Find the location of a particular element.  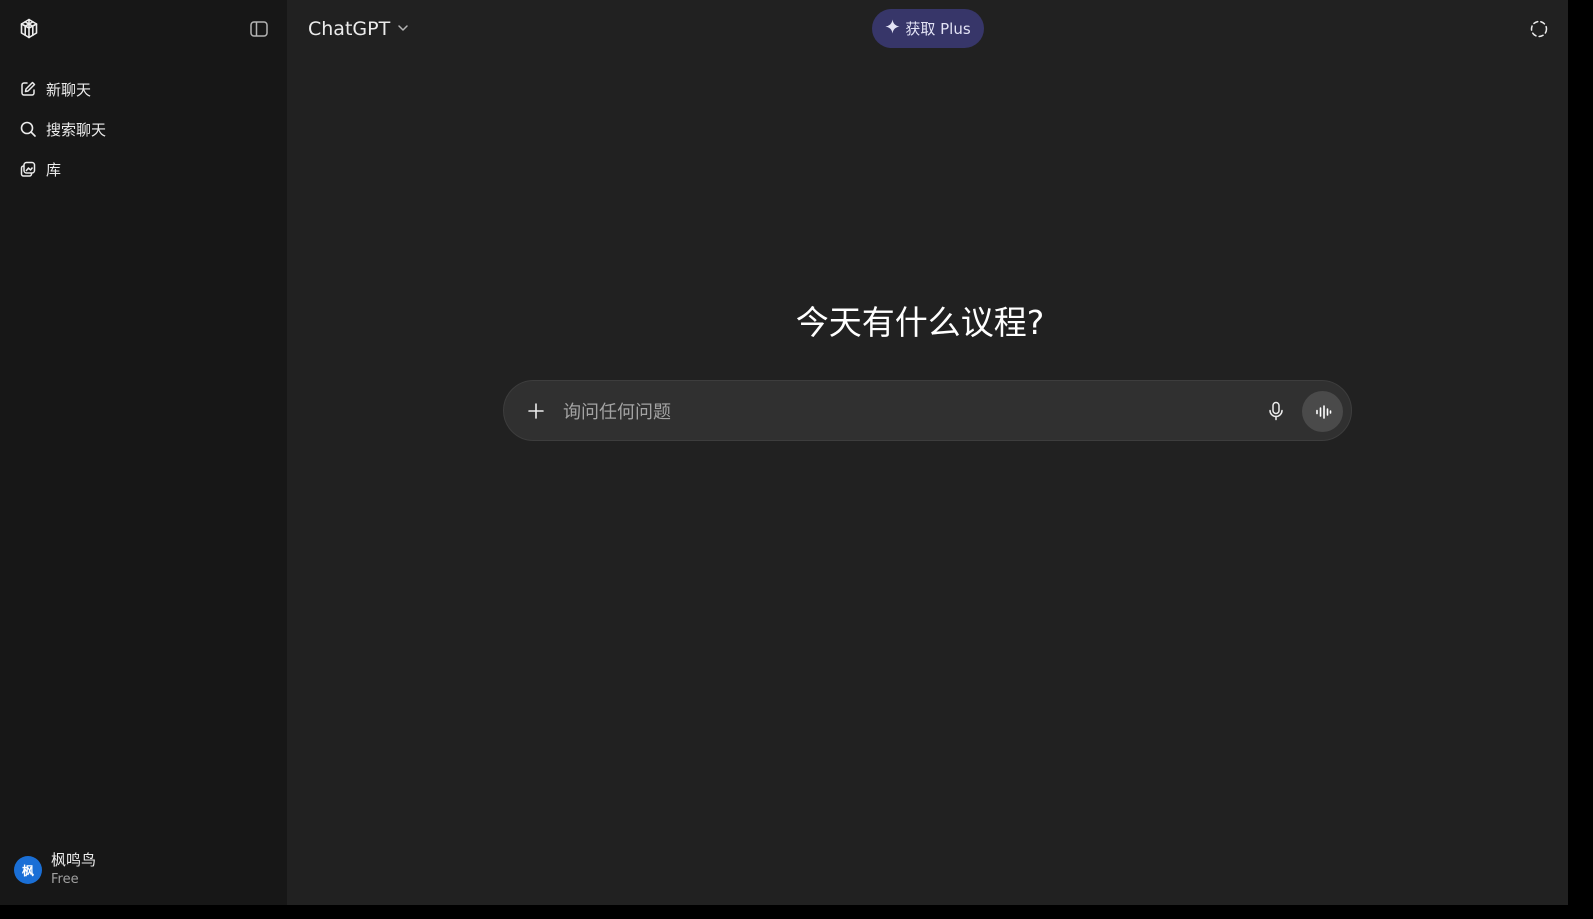

greeting-heading: 今天有什么议程? is located at coordinates (920, 322).